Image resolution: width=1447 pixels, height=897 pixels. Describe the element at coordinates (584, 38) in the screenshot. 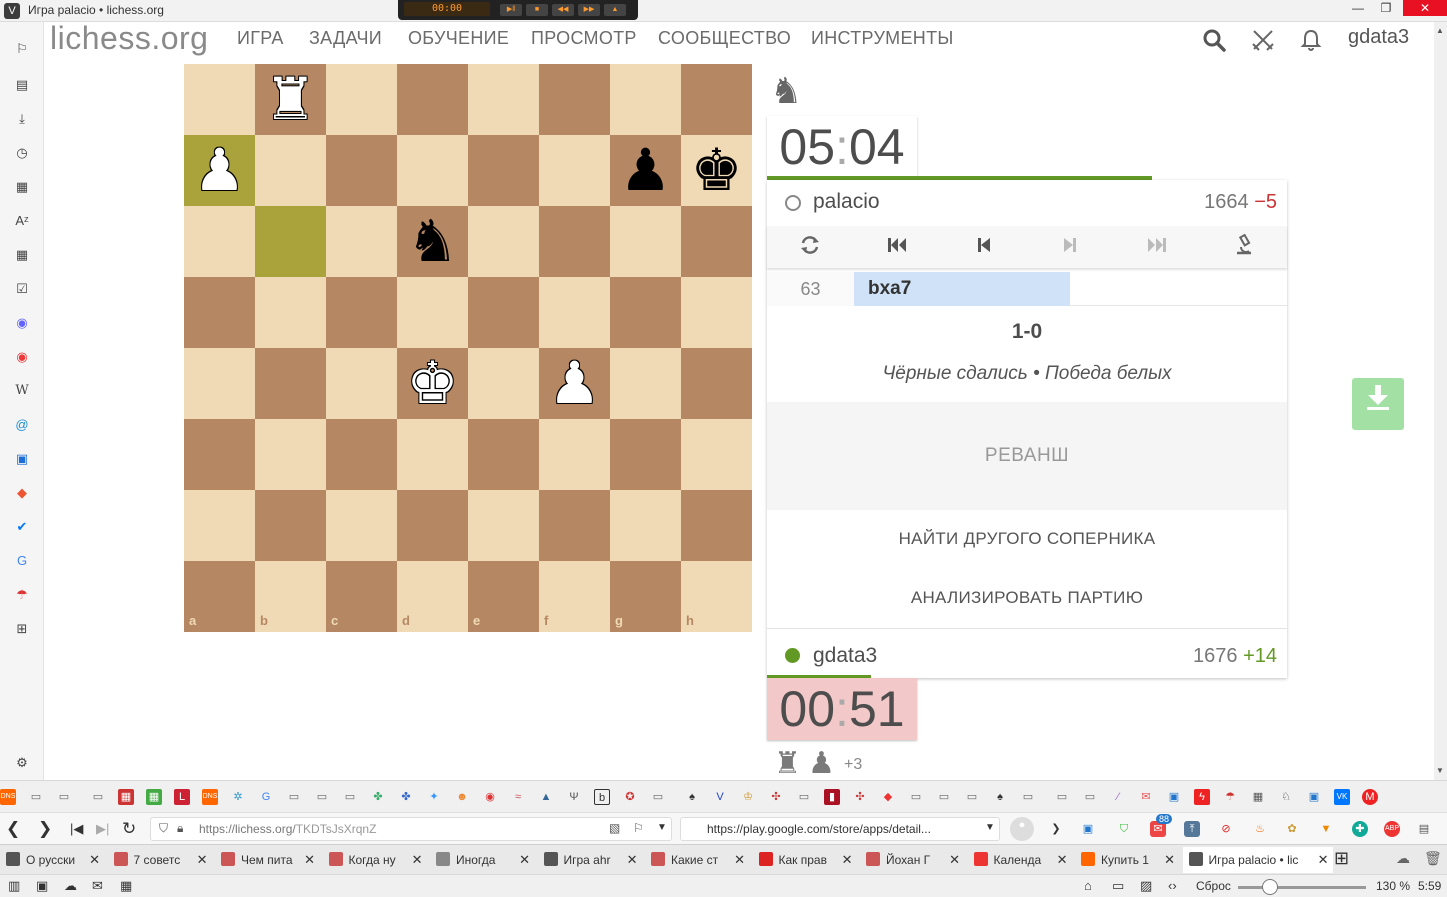

I see `nav-watch: ПРОСМОТР` at that location.